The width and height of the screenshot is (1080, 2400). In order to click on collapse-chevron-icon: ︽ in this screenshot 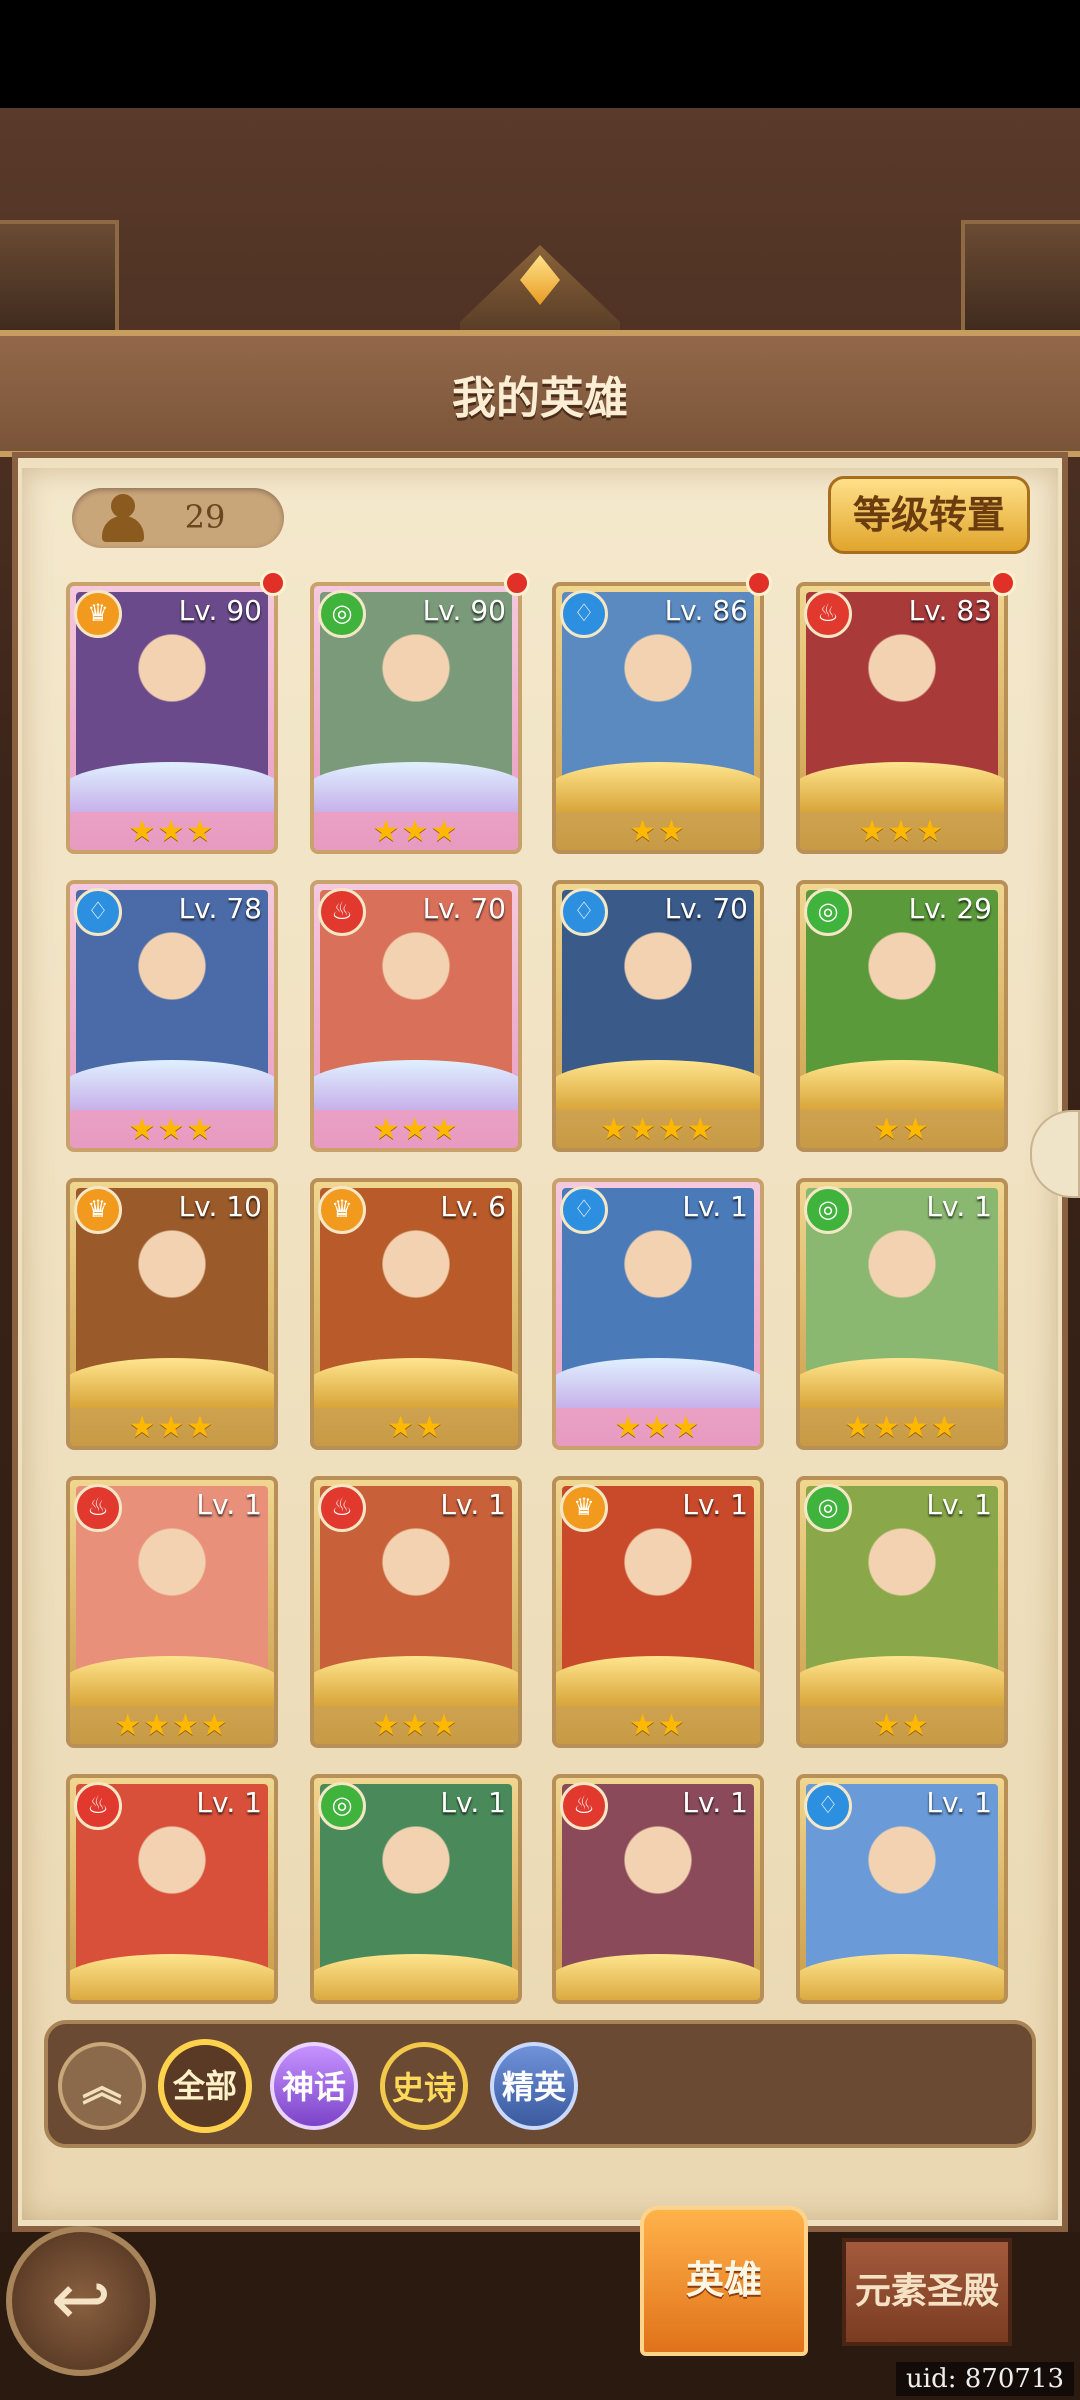, I will do `click(102, 2086)`.